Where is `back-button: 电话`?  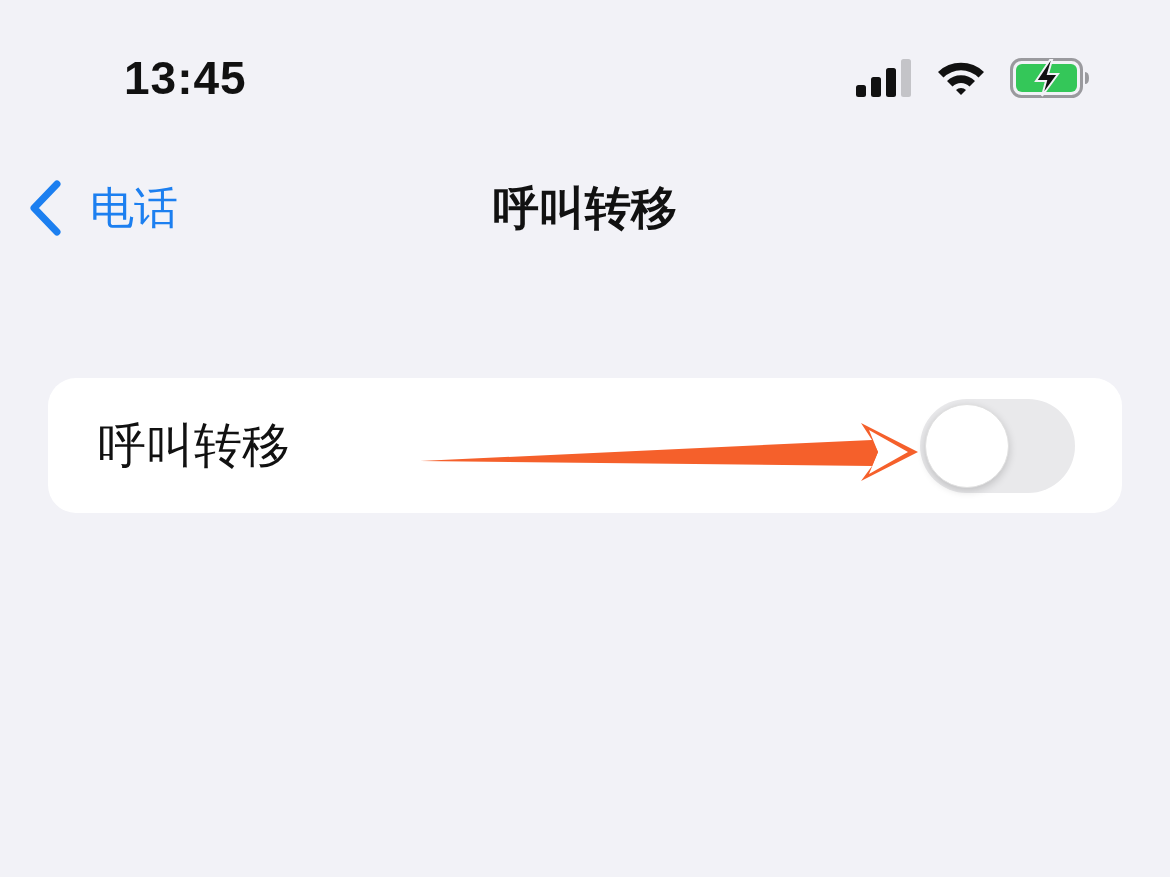
back-button: 电话 is located at coordinates (89, 208).